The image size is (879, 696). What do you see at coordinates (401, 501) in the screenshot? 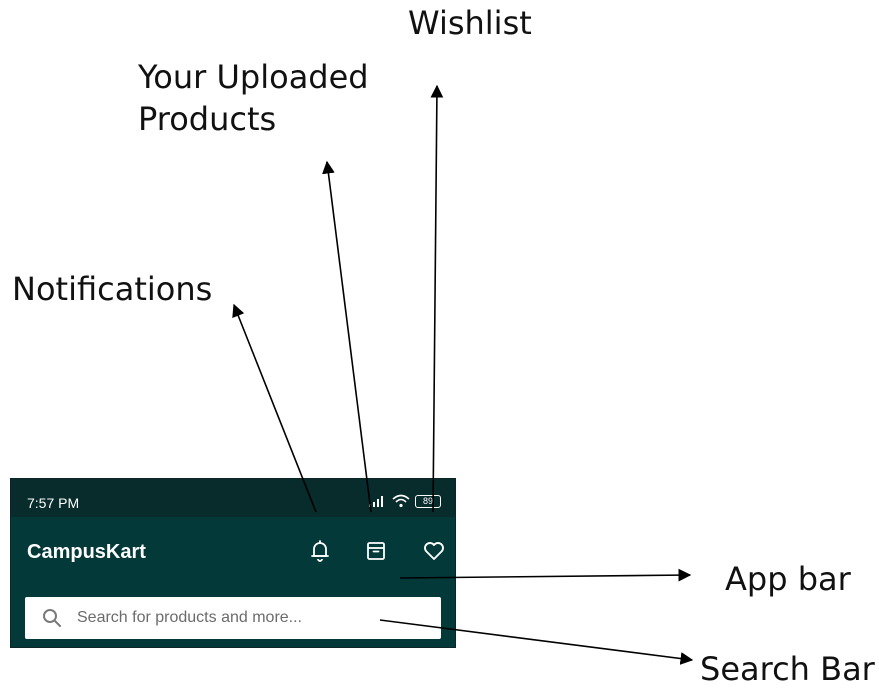
I see `wifi-icon` at bounding box center [401, 501].